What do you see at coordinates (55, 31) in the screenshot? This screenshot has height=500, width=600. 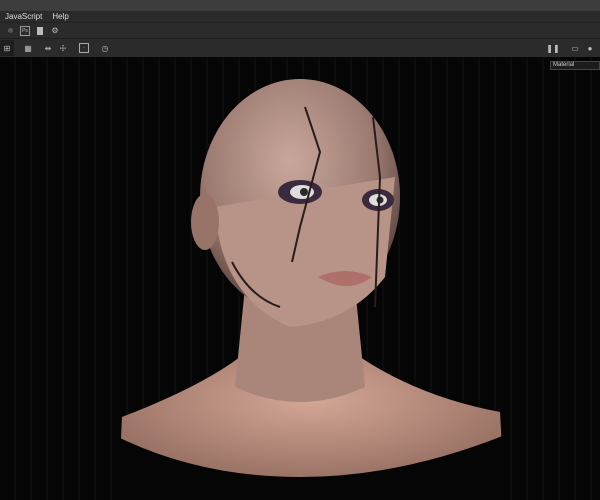 I see `settings-icon: ⚙` at bounding box center [55, 31].